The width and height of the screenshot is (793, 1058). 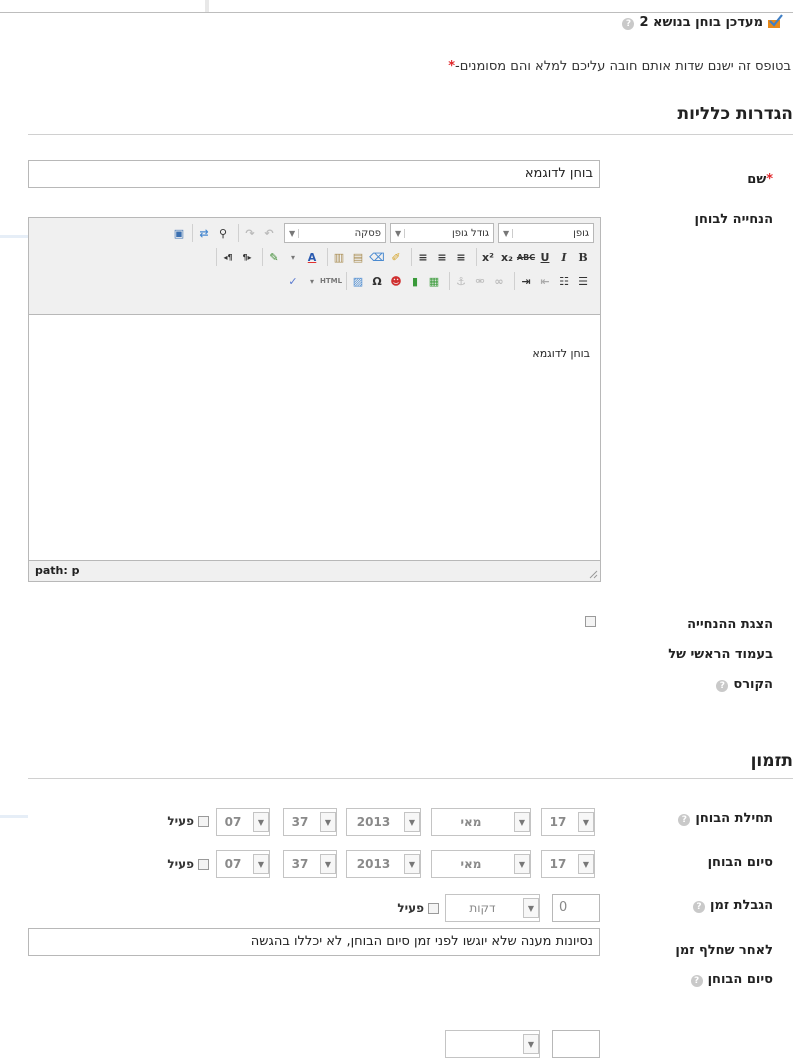 I want to click on subscript-icon: x₂, so click(x=507, y=257).